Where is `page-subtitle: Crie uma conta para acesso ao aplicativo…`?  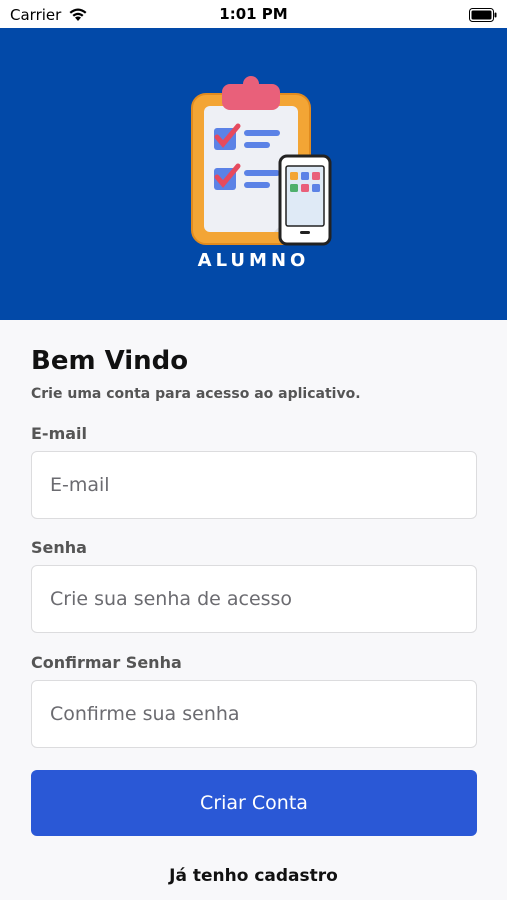 page-subtitle: Crie uma conta para acesso ao aplicativo… is located at coordinates (196, 394).